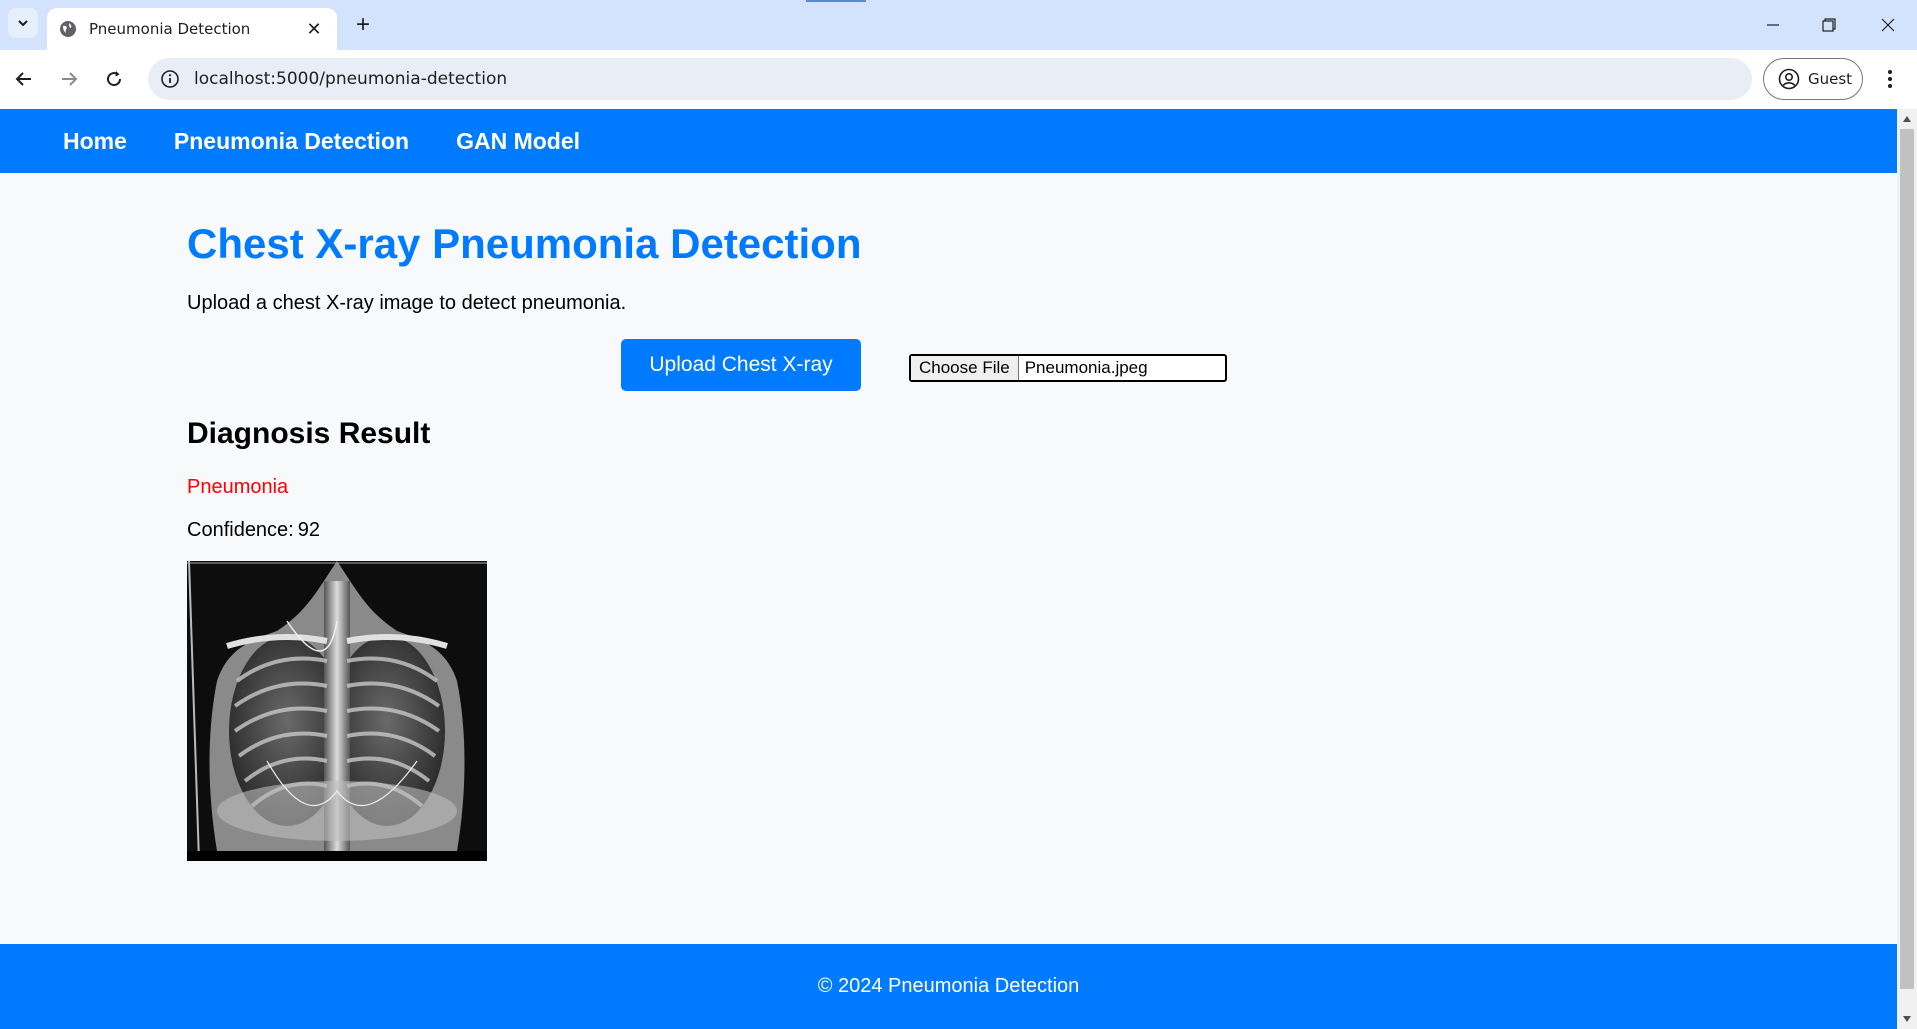 Image resolution: width=1917 pixels, height=1029 pixels. What do you see at coordinates (350, 79) in the screenshot?
I see `url-text: localhost:5000/pneumonia-detection` at bounding box center [350, 79].